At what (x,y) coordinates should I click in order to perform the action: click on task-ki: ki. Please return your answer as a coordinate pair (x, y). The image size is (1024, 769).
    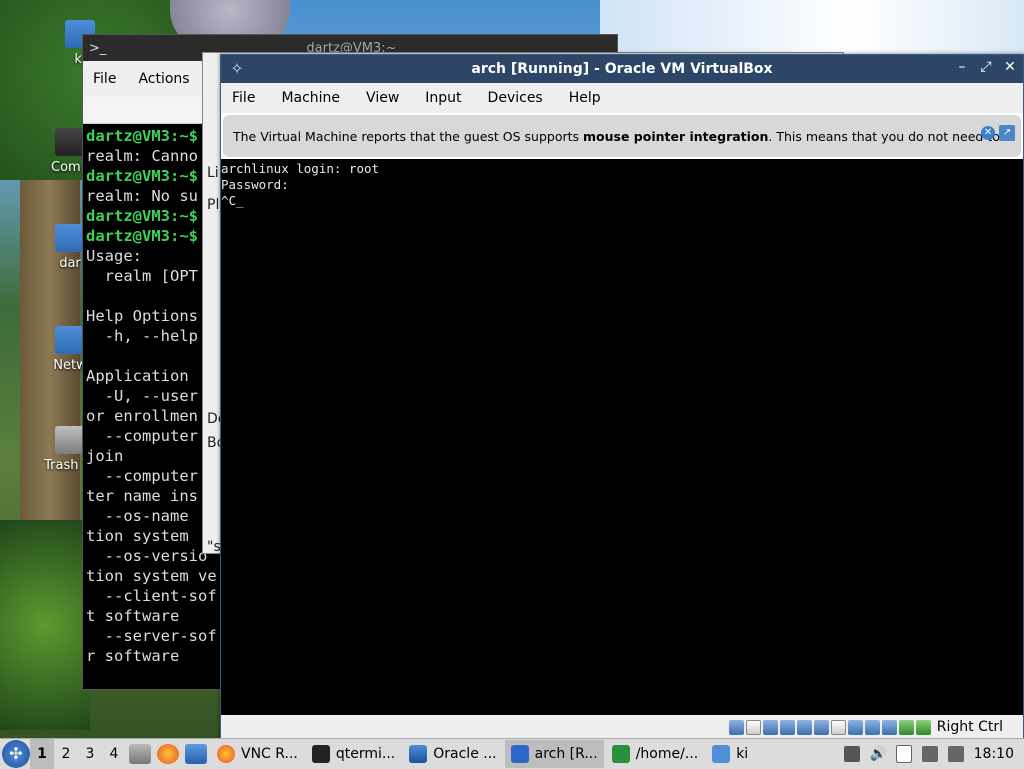
    Looking at the image, I should click on (730, 754).